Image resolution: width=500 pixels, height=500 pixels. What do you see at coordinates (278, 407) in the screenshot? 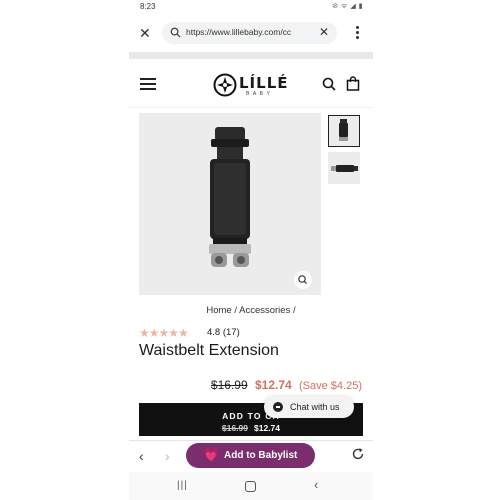
I see `chat-icon` at bounding box center [278, 407].